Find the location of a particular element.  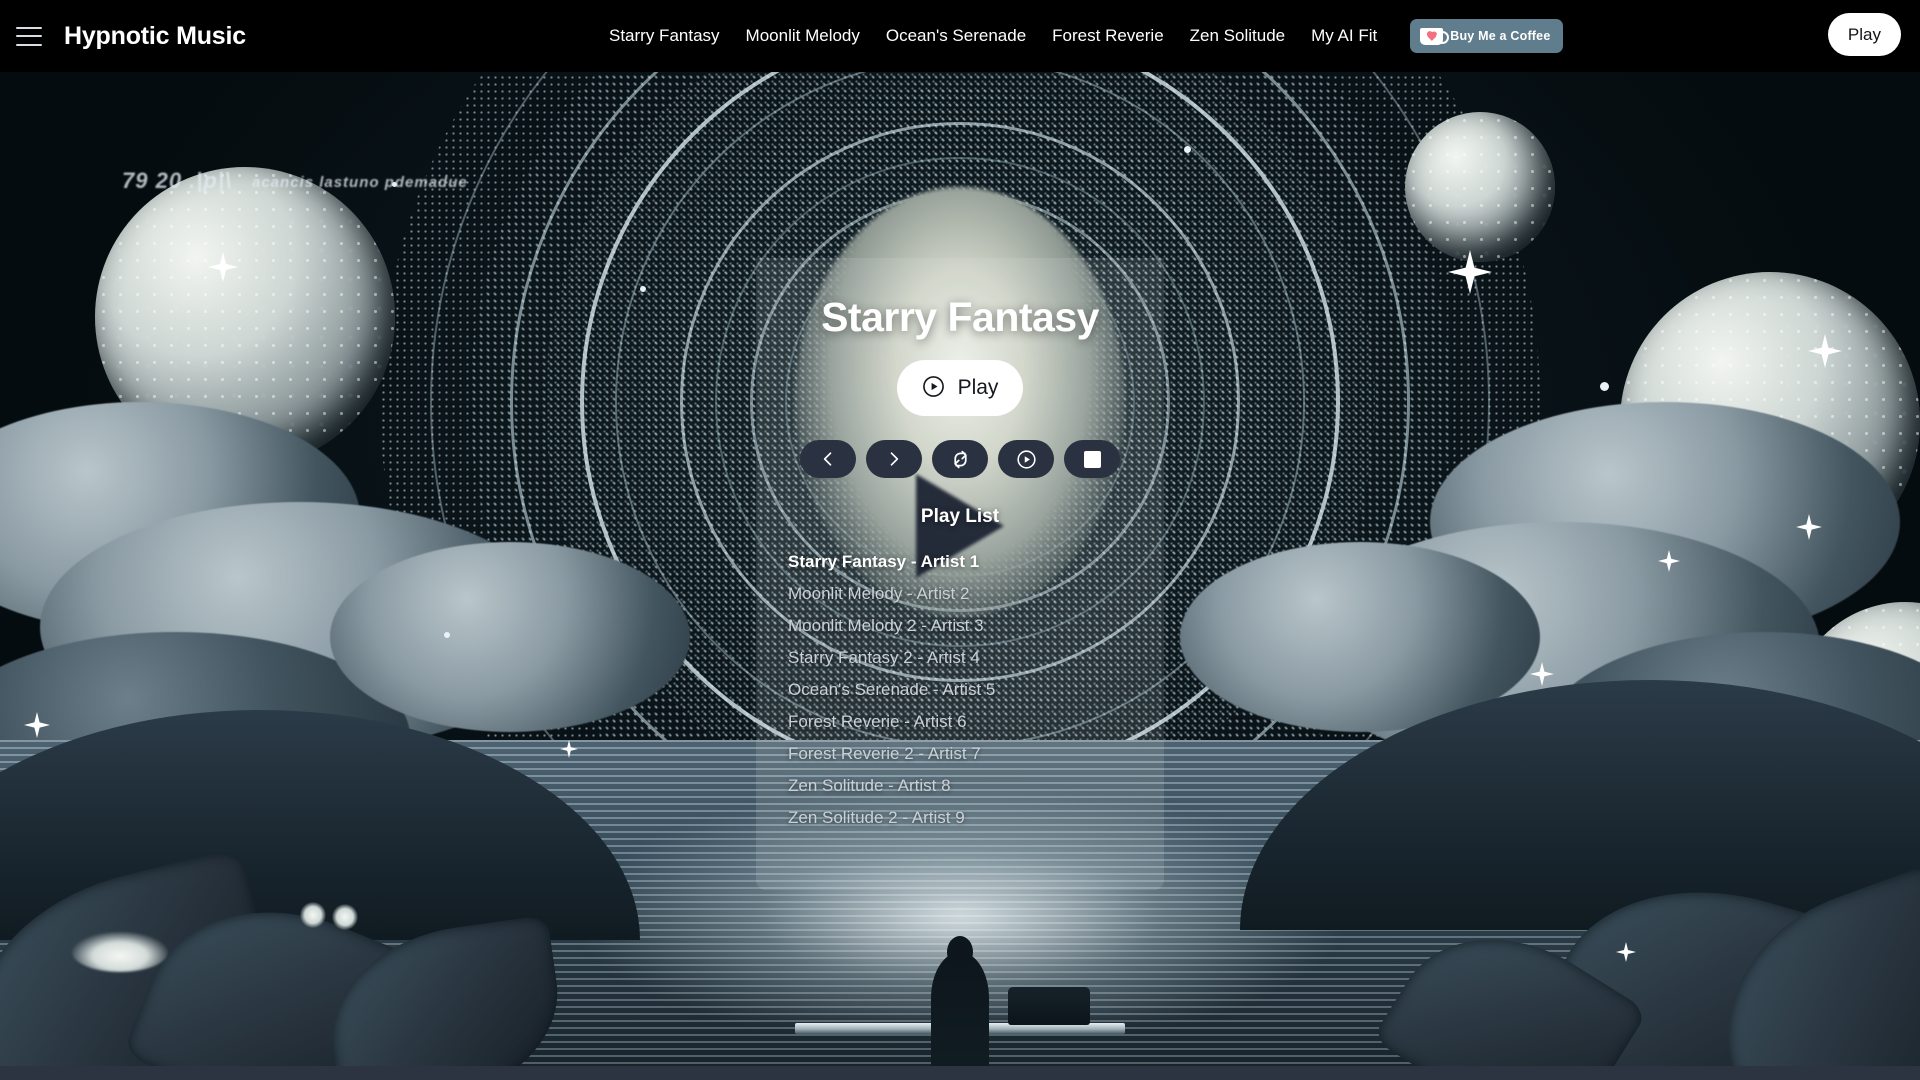

app-brand-title: Hypnotic Music is located at coordinates (155, 35).